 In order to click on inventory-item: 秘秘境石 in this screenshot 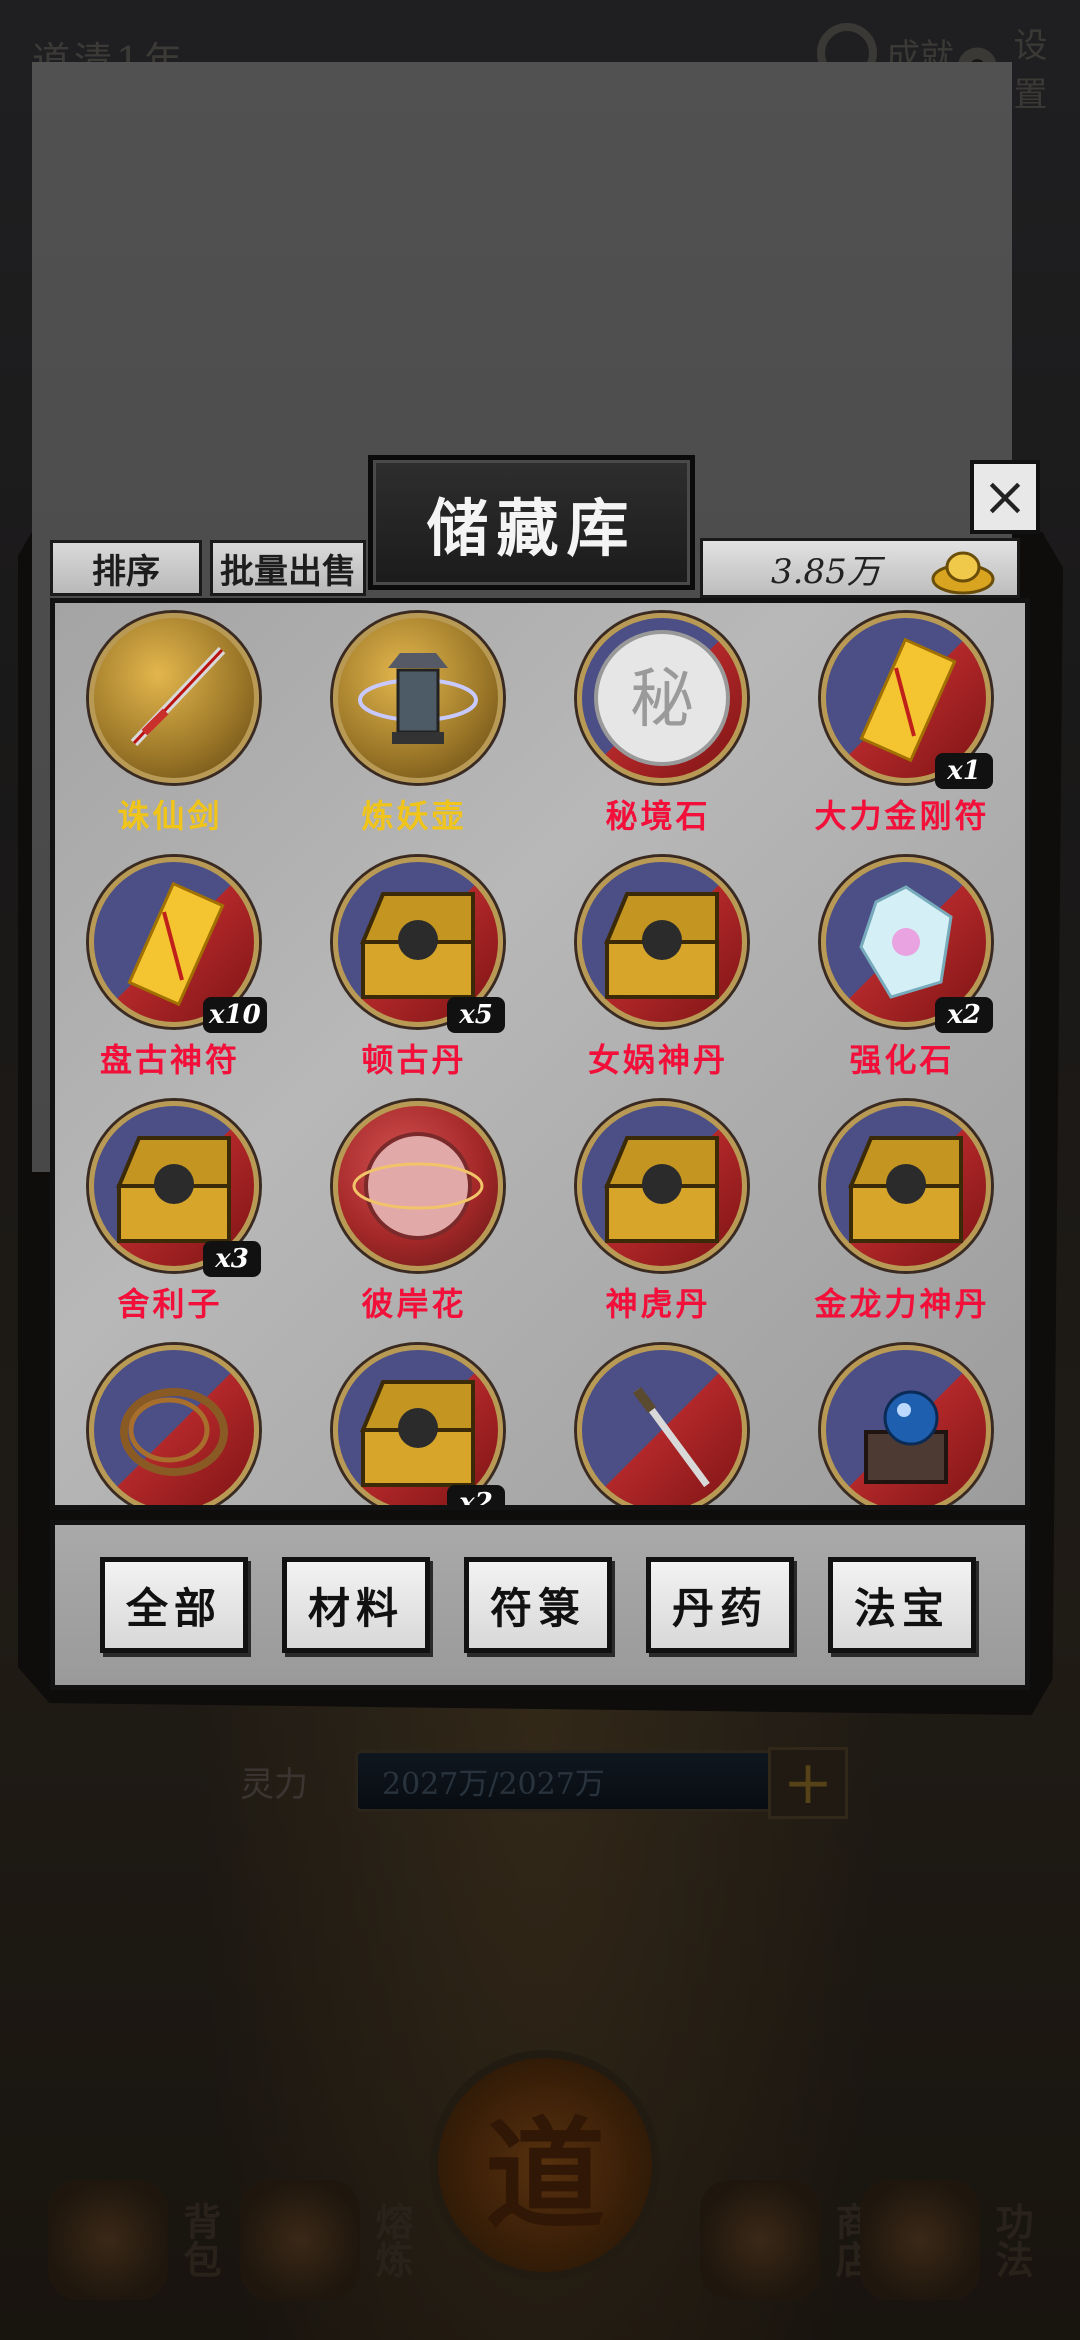, I will do `click(658, 733)`.